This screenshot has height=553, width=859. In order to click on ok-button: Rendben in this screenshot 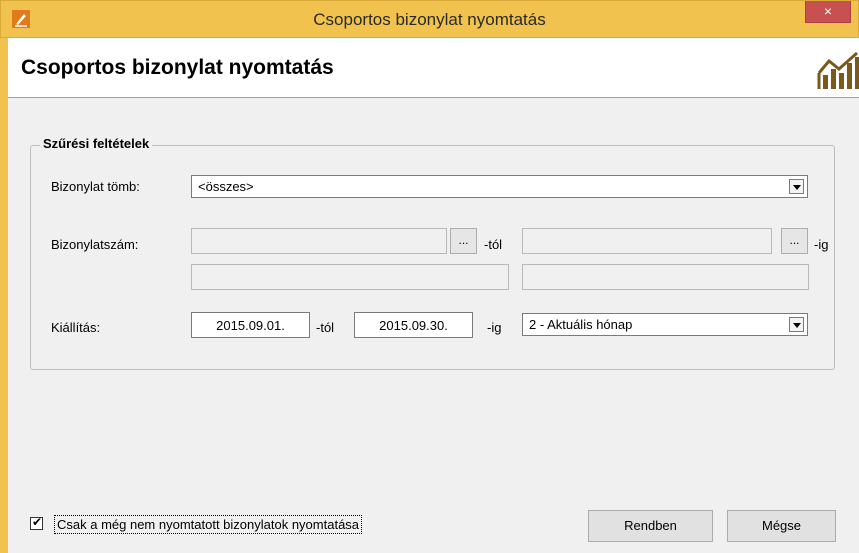, I will do `click(650, 526)`.